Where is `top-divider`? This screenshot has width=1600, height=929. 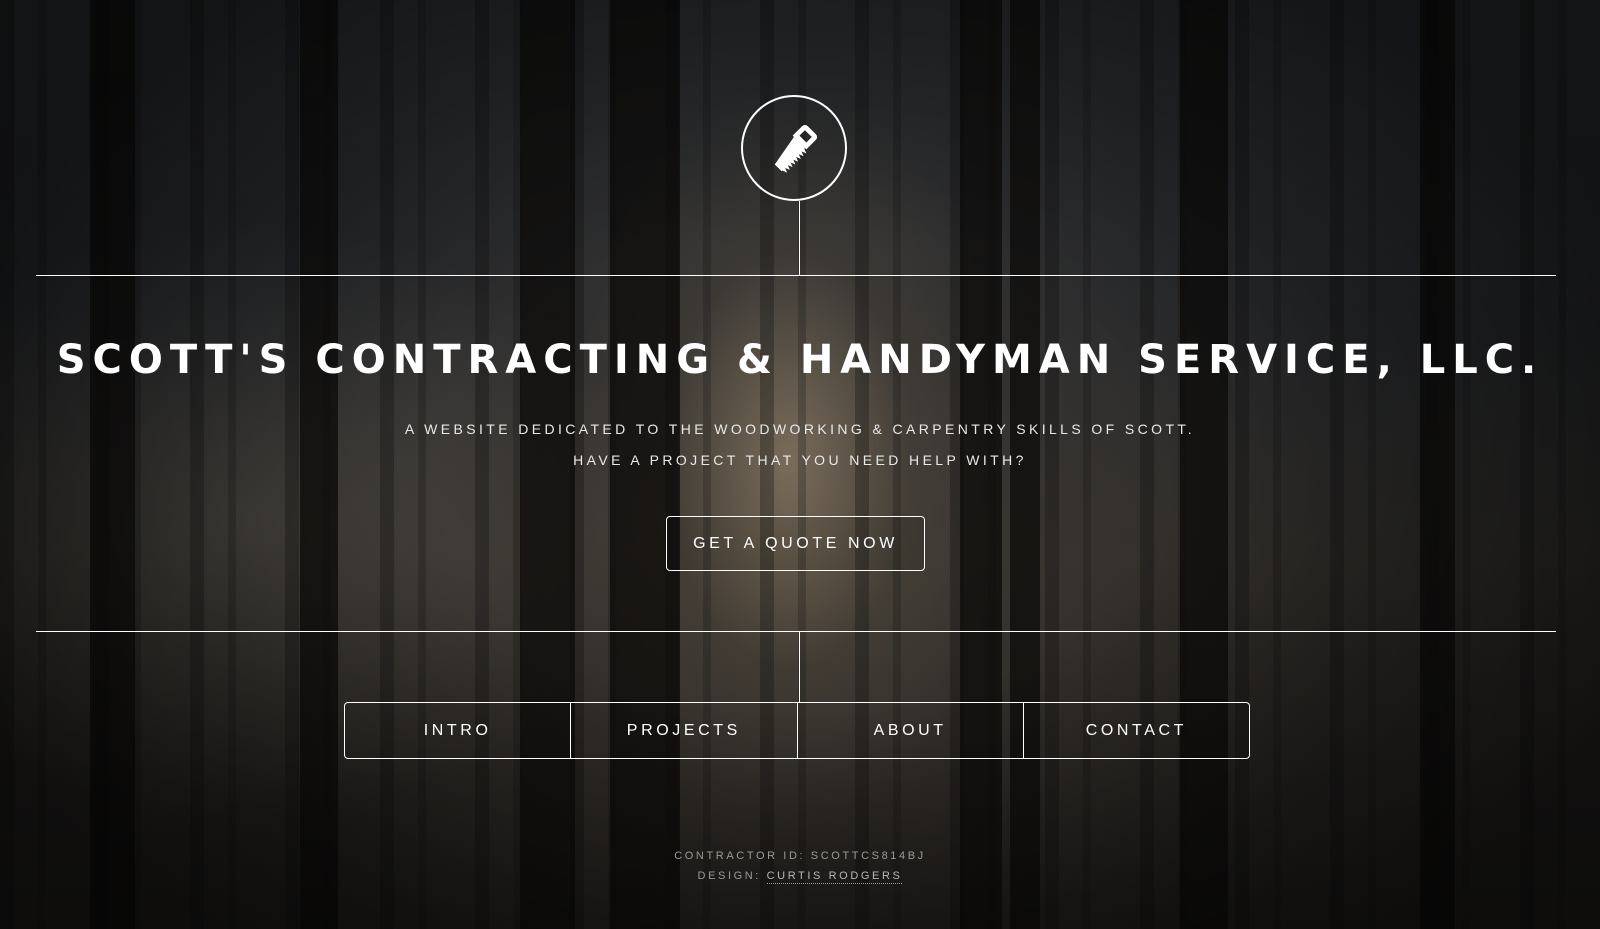 top-divider is located at coordinates (796, 275).